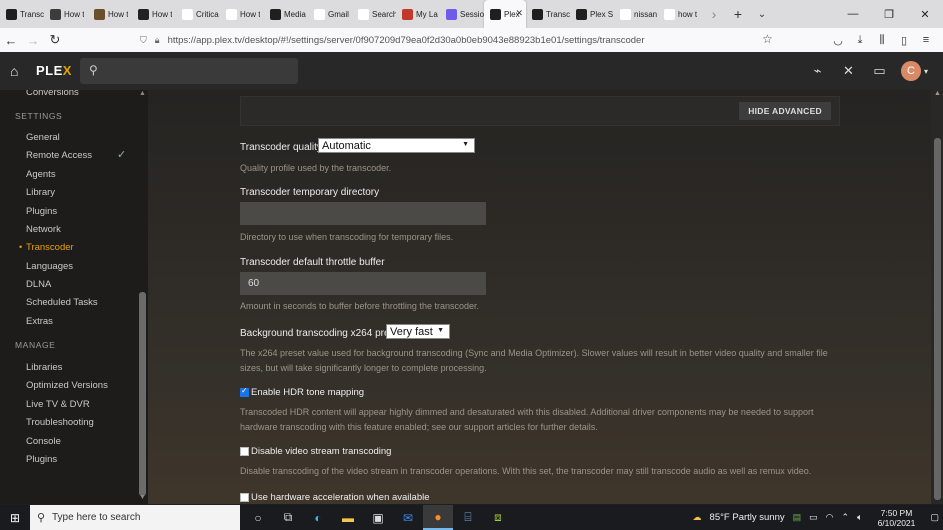  Describe the element at coordinates (43, 137) in the screenshot. I see `sidebar-item-general: General` at that location.